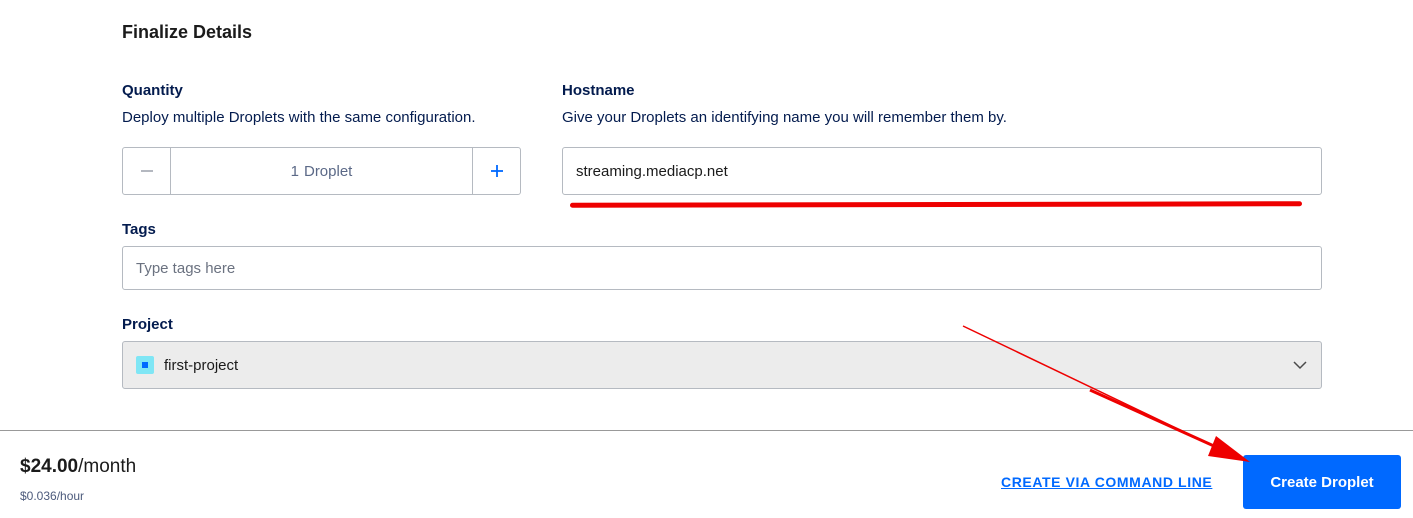 The image size is (1413, 518). What do you see at coordinates (145, 365) in the screenshot?
I see `project-square-icon` at bounding box center [145, 365].